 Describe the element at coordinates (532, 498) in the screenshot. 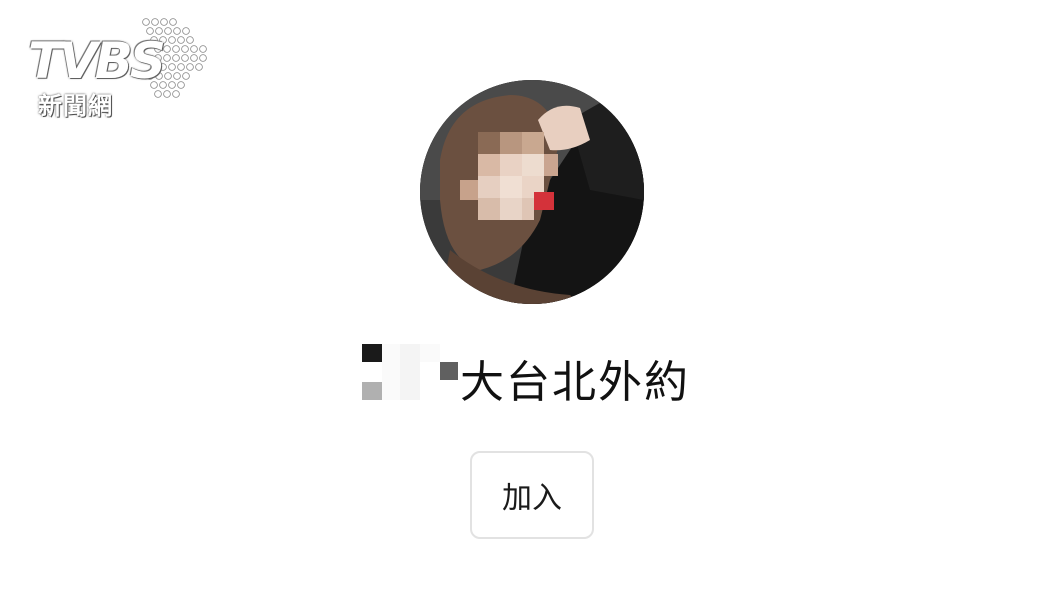

I see `join-button-label: 加入` at that location.